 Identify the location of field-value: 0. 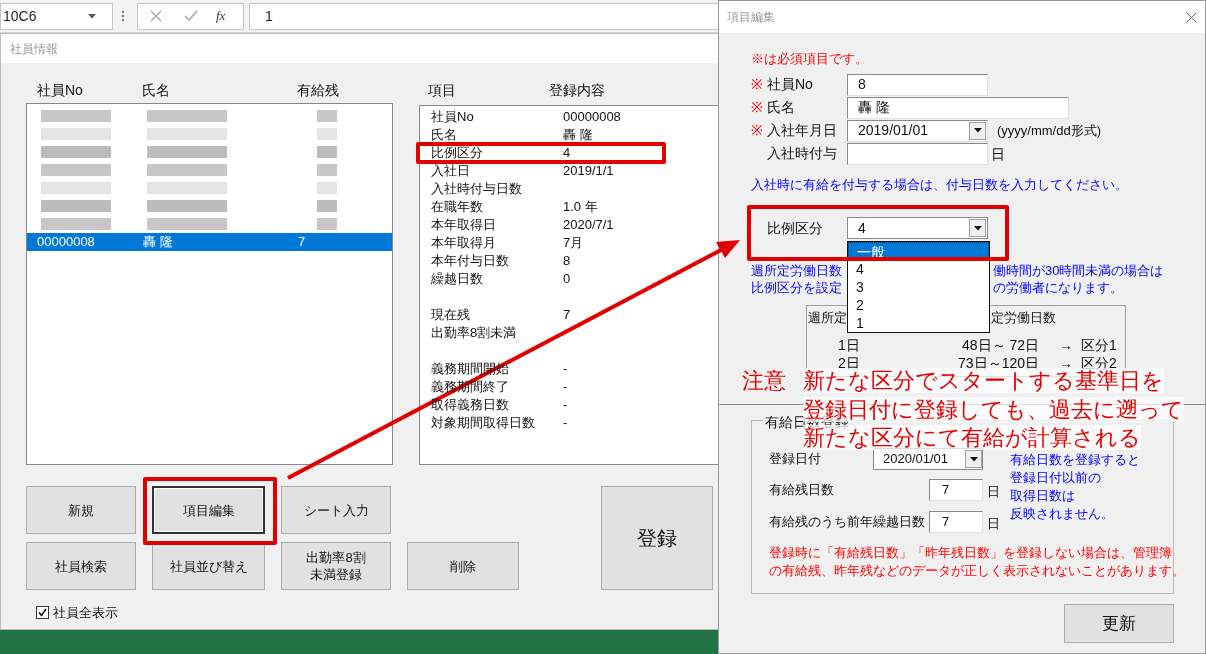
(567, 279).